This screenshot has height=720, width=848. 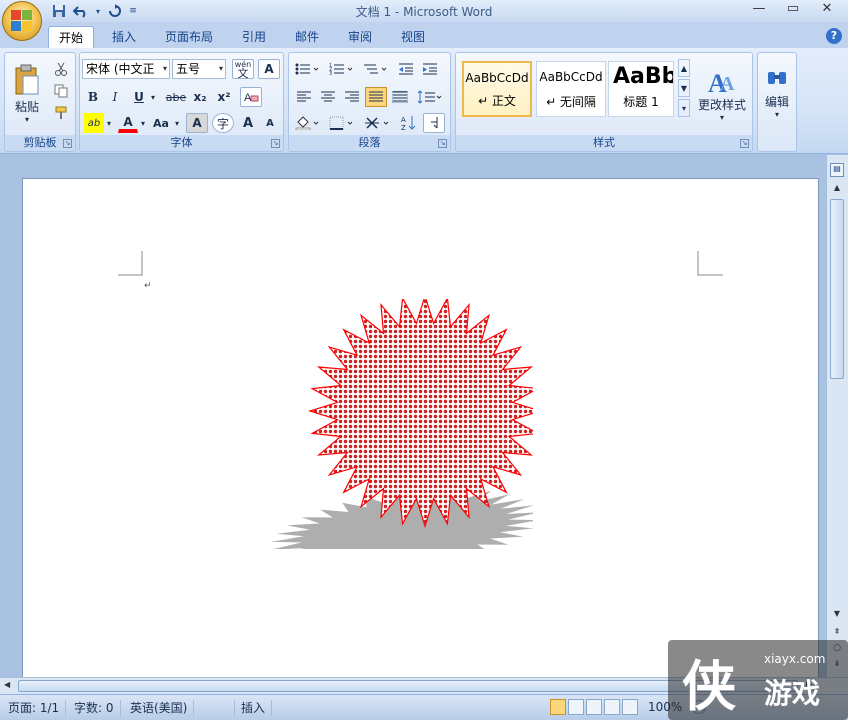 What do you see at coordinates (442, 143) in the screenshot?
I see `paragraph-launcher-icon: ↘` at bounding box center [442, 143].